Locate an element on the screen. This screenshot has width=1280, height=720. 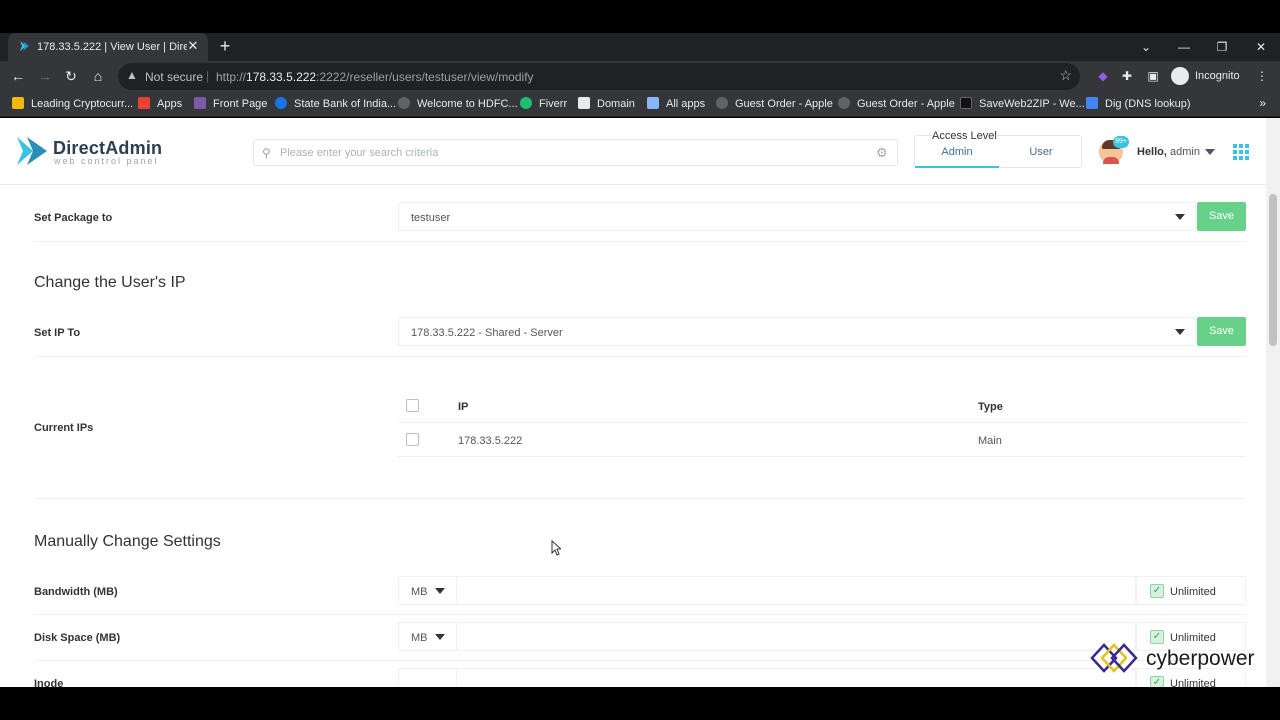
inode-unit-select is located at coordinates (427, 677).